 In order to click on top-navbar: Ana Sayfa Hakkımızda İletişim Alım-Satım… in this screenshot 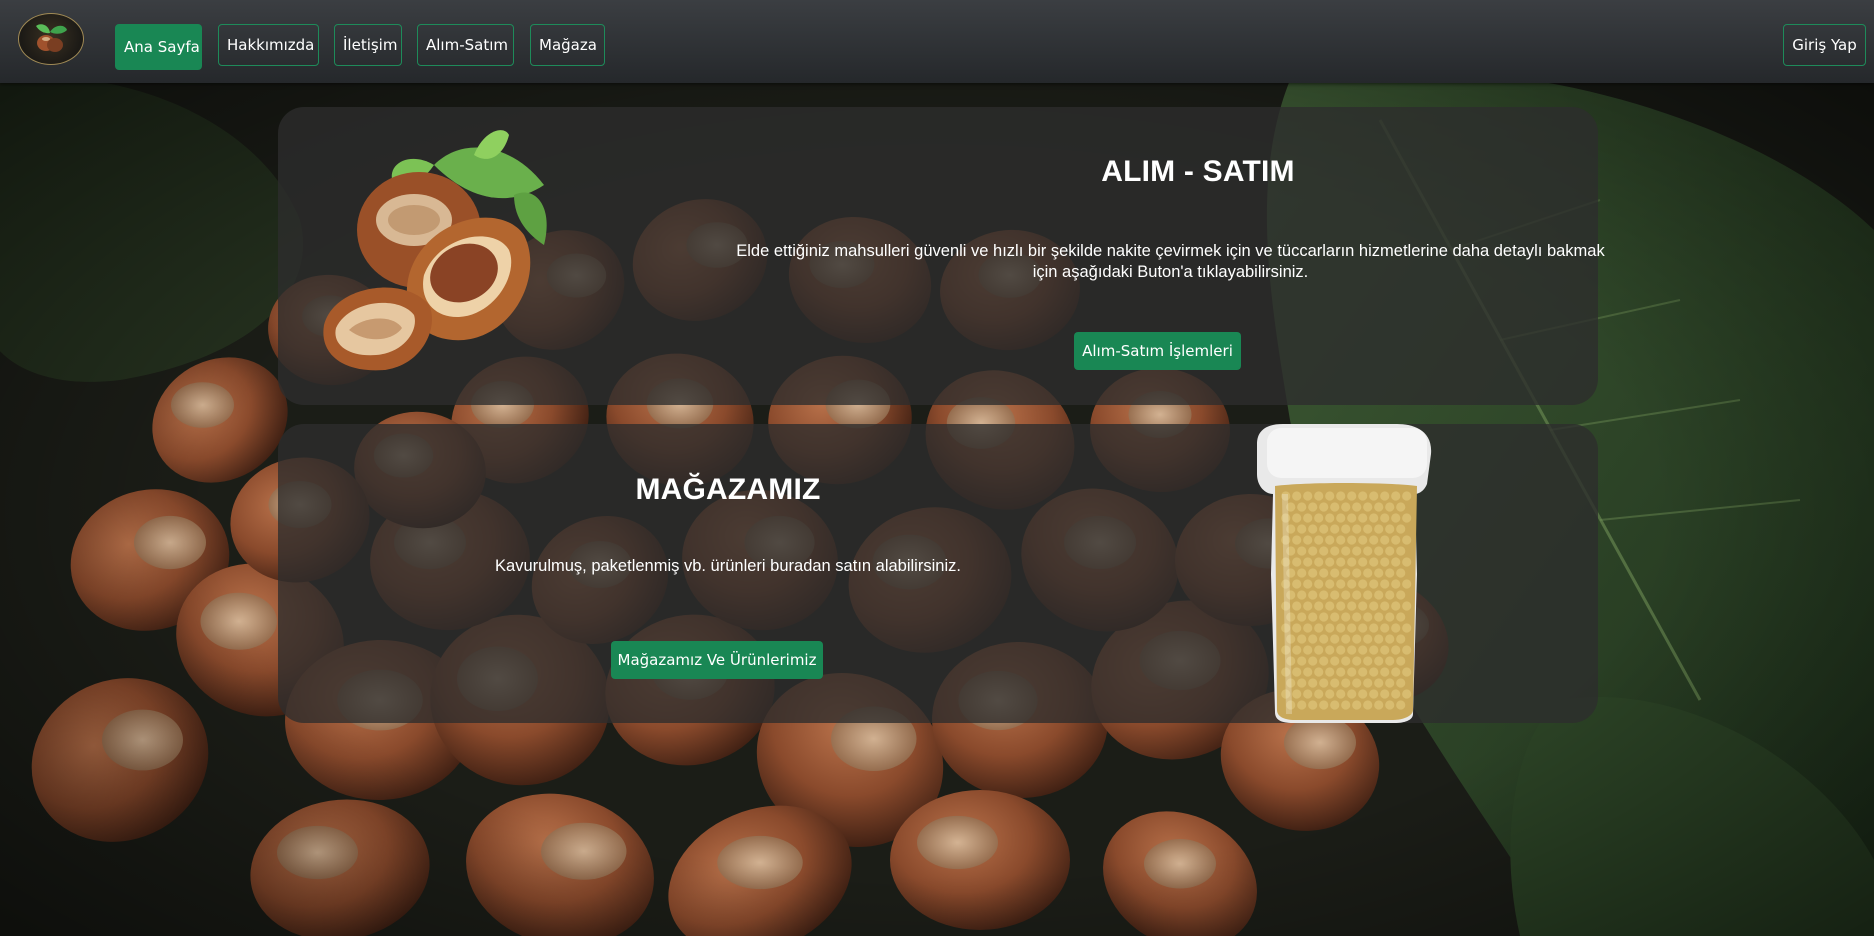, I will do `click(937, 41)`.